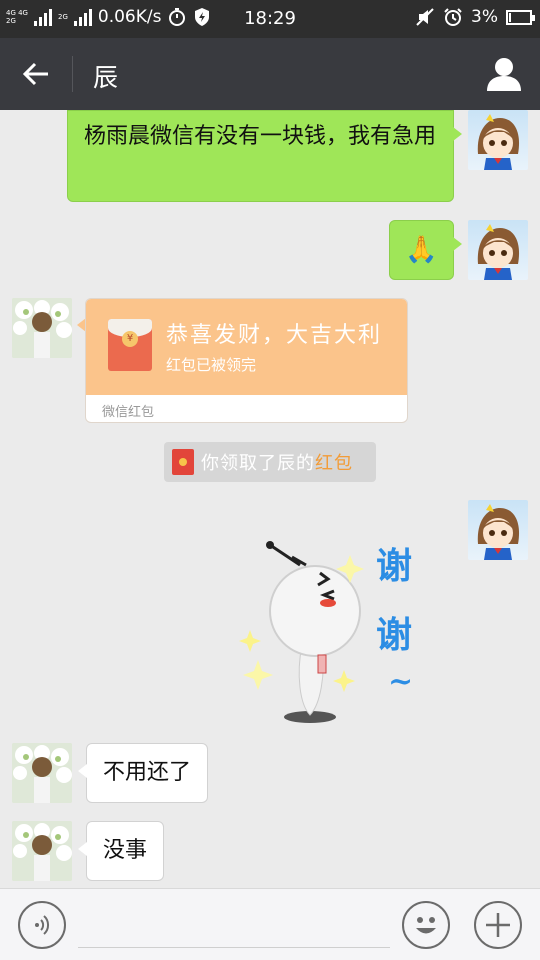 The width and height of the screenshot is (540, 960). I want to click on message-input, so click(234, 947).